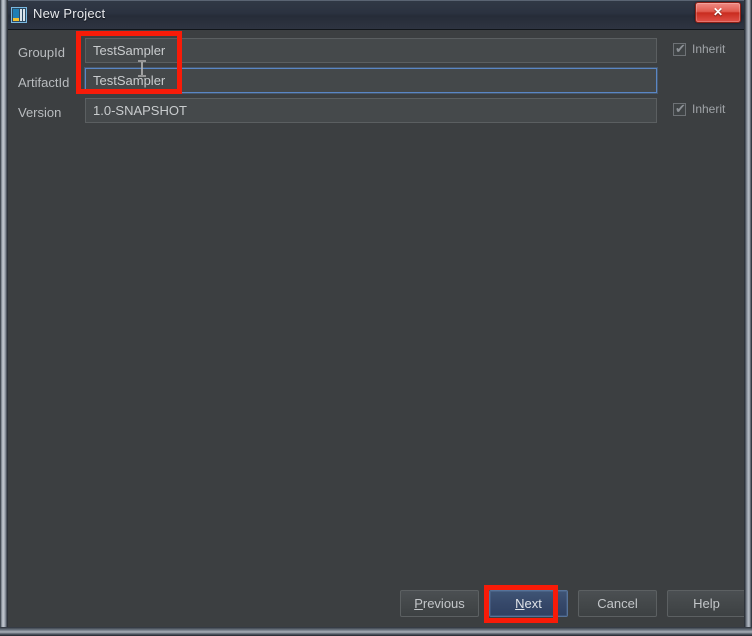 The width and height of the screenshot is (752, 636). What do you see at coordinates (69, 13) in the screenshot?
I see `window-title: New Project` at bounding box center [69, 13].